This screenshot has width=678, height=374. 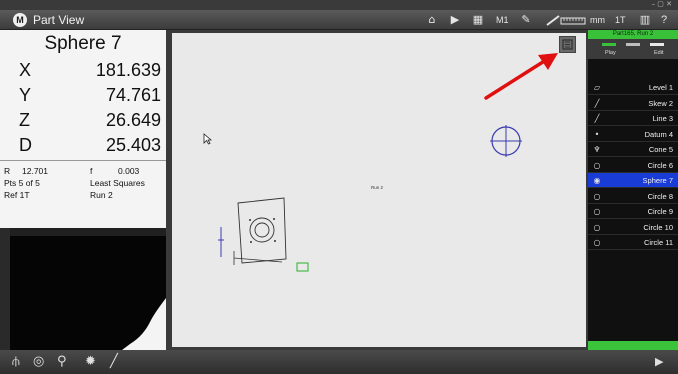 I want to click on axis-label: X, so click(x=25, y=70).